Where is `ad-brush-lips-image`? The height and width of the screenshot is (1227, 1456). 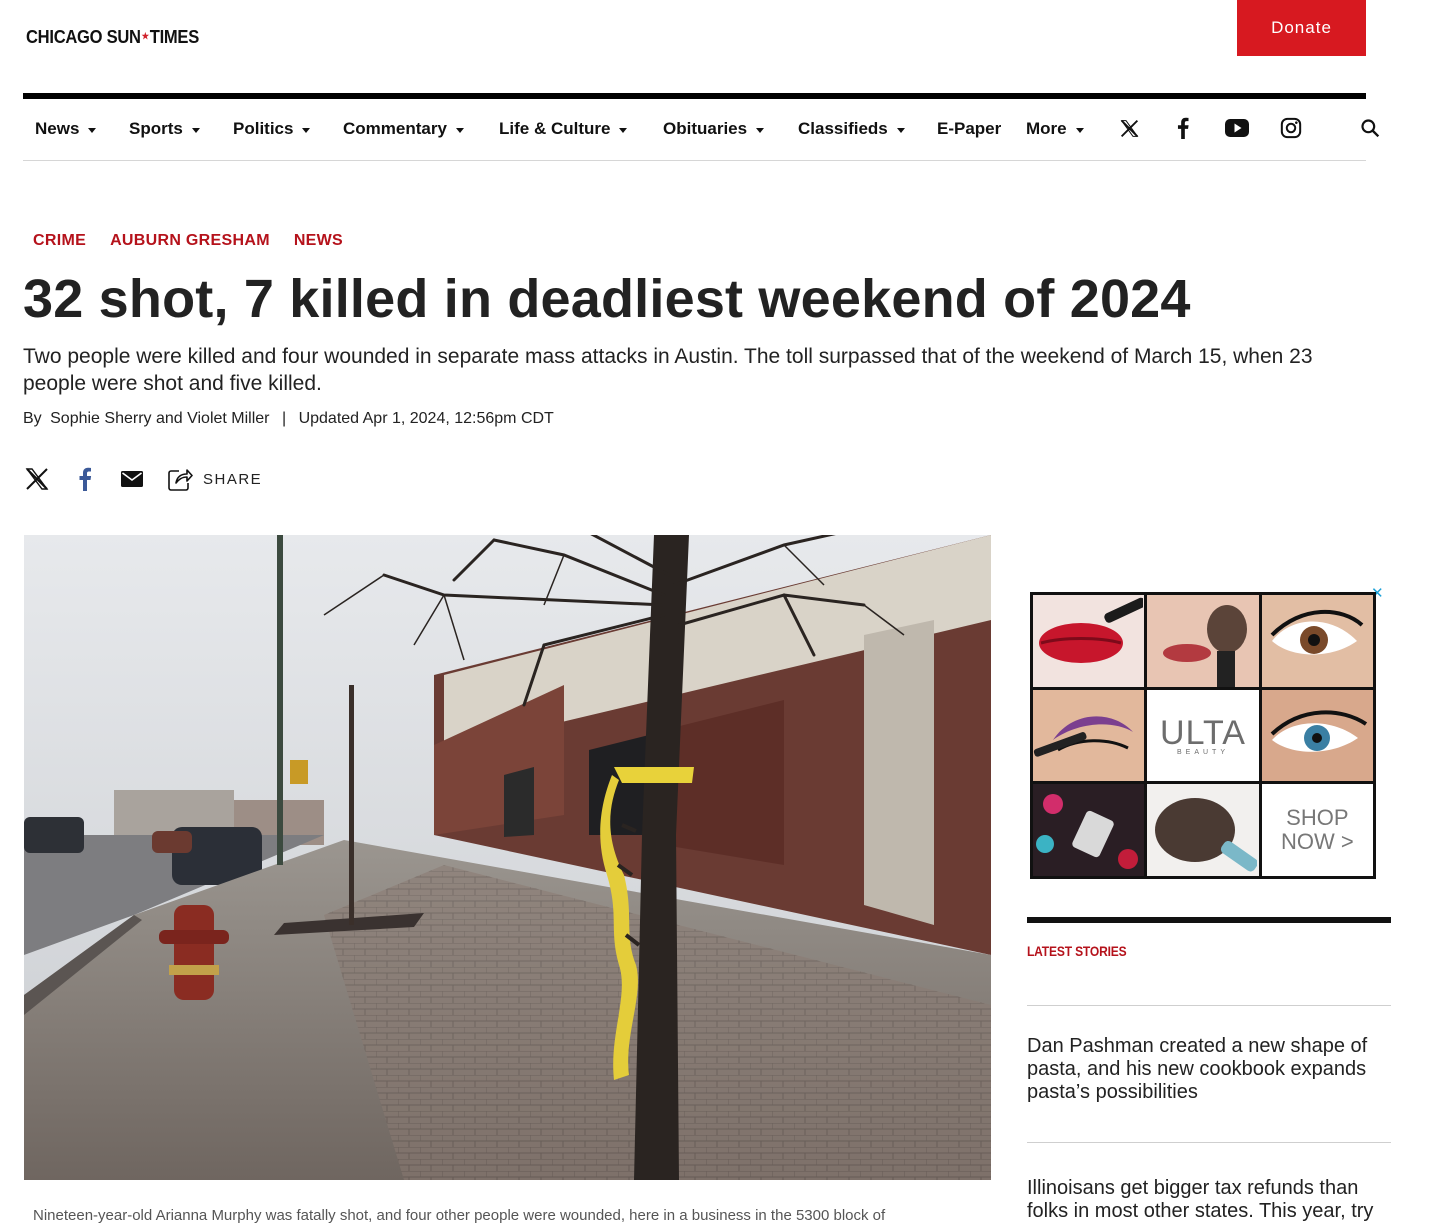
ad-brush-lips-image is located at coordinates (1203, 641).